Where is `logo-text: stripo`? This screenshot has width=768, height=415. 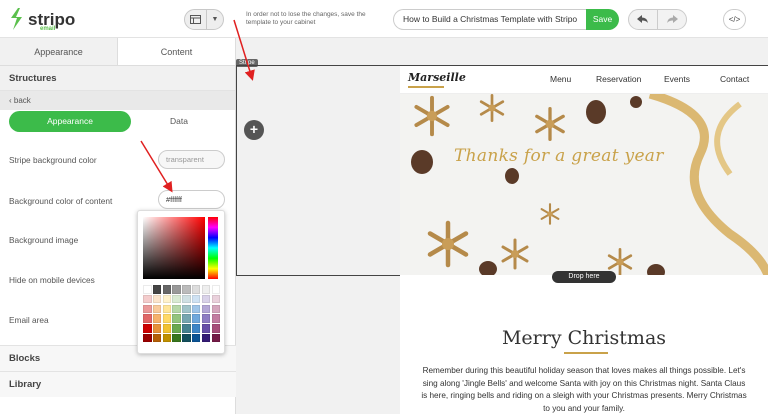
logo-text: stripo is located at coordinates (52, 19).